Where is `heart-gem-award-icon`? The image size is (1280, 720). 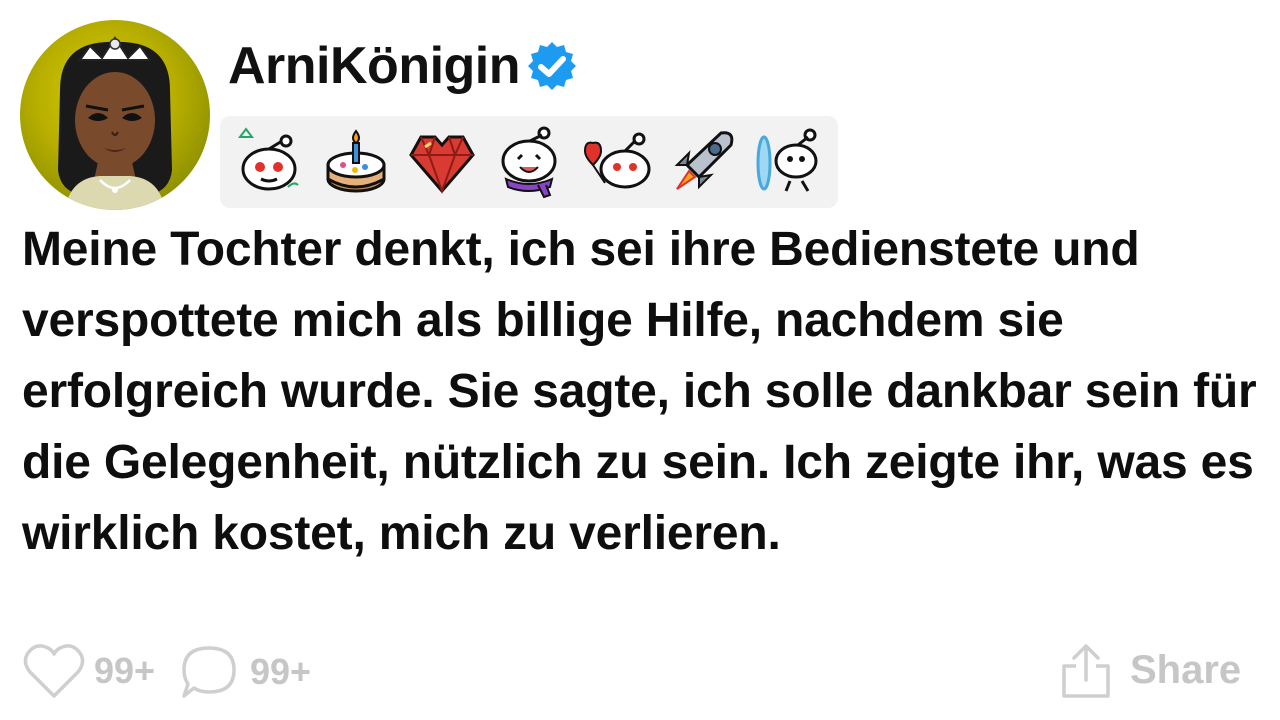 heart-gem-award-icon is located at coordinates (442, 162).